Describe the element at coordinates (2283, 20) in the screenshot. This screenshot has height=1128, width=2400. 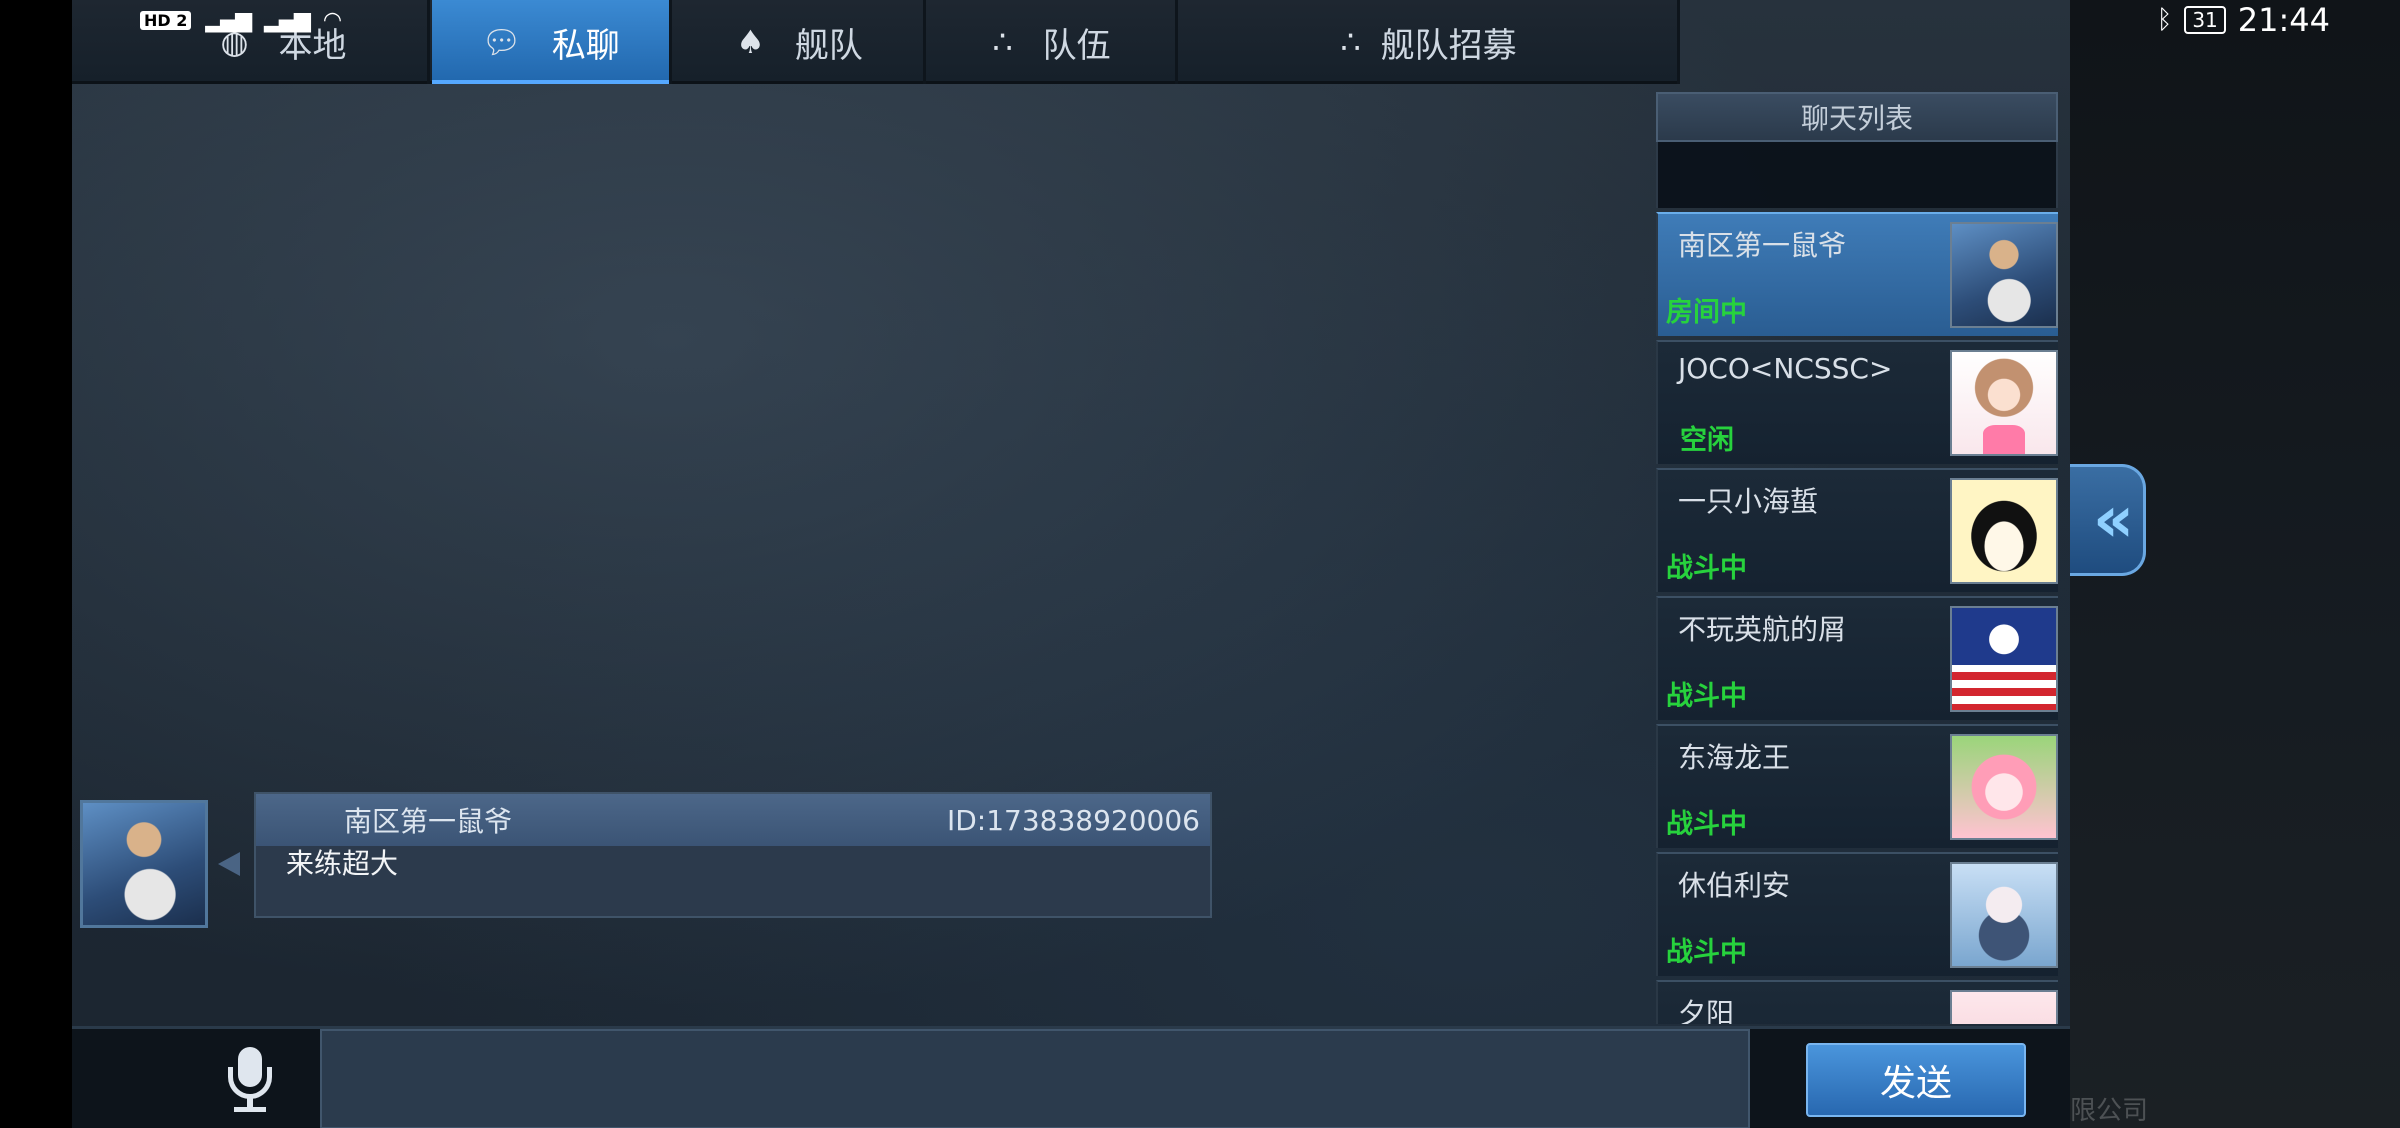
I see `clock: 21:44` at that location.